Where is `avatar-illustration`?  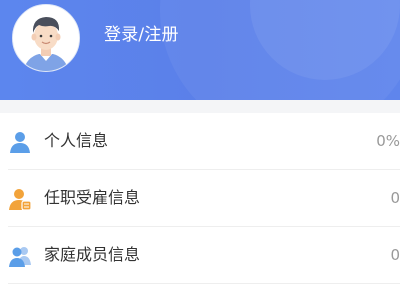
avatar-illustration is located at coordinates (46, 38).